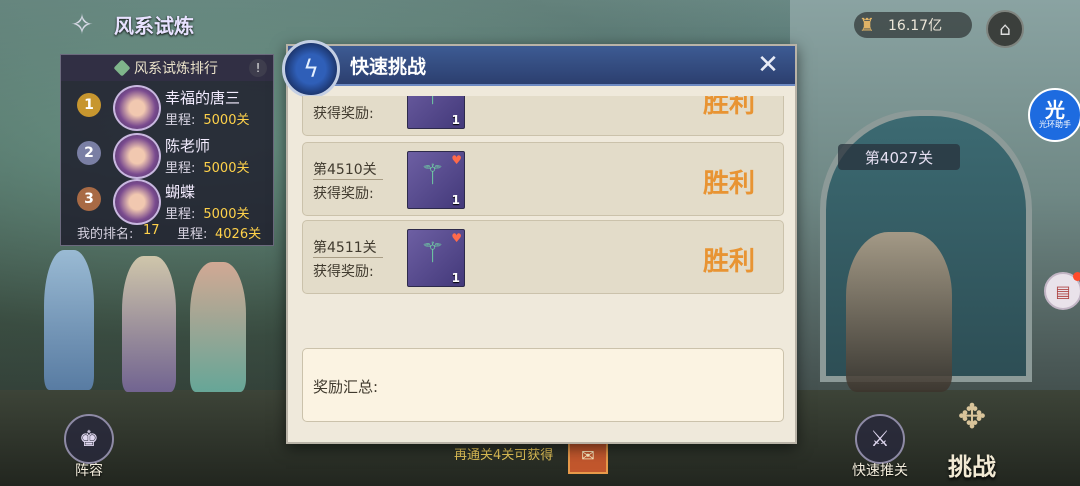 Image resolution: width=1080 pixels, height=486 pixels. I want to click on stage-label: 第4511关, so click(345, 248).